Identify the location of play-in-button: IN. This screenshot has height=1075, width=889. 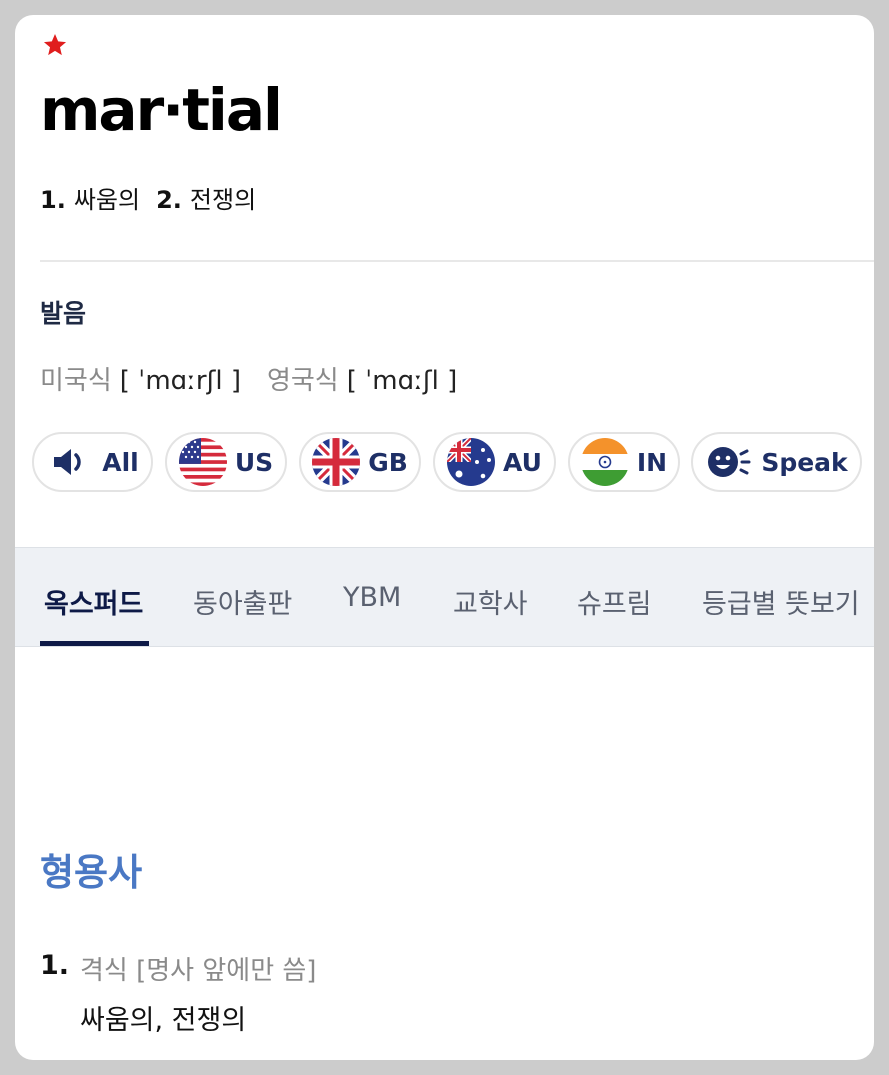
(624, 462).